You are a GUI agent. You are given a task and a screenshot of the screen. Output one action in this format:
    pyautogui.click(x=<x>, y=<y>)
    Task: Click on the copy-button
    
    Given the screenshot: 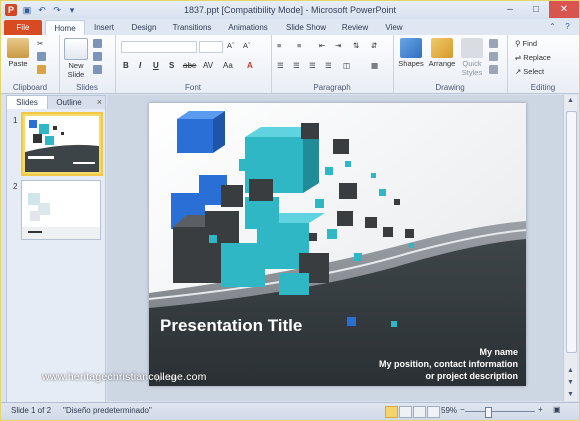 What is the action you would take?
    pyautogui.click(x=41, y=56)
    